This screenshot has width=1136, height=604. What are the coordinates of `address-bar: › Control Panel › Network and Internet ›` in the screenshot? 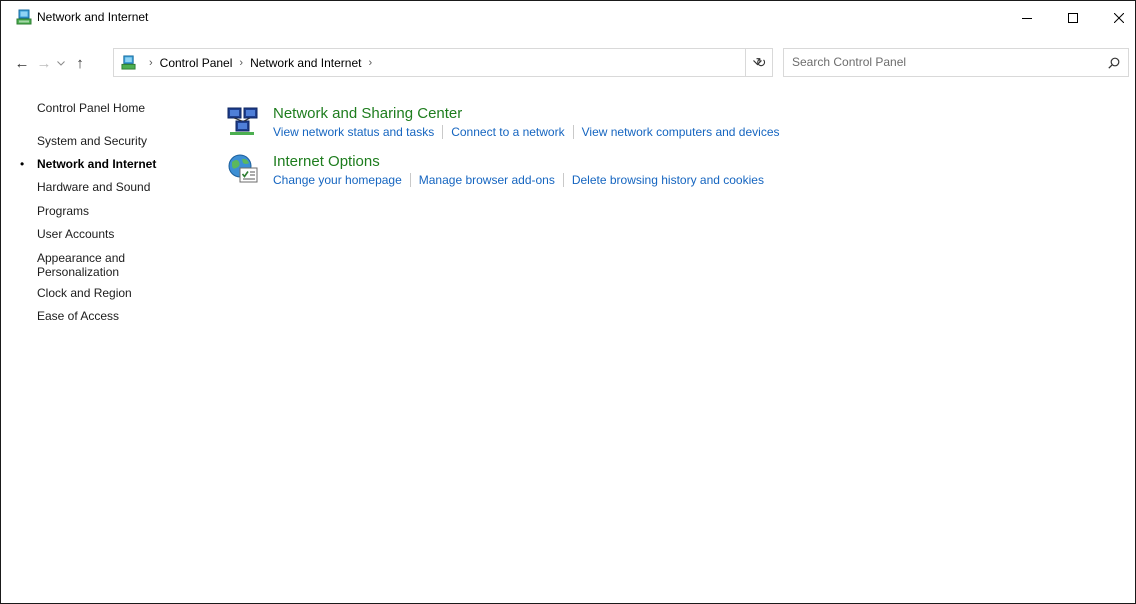 It's located at (443, 62).